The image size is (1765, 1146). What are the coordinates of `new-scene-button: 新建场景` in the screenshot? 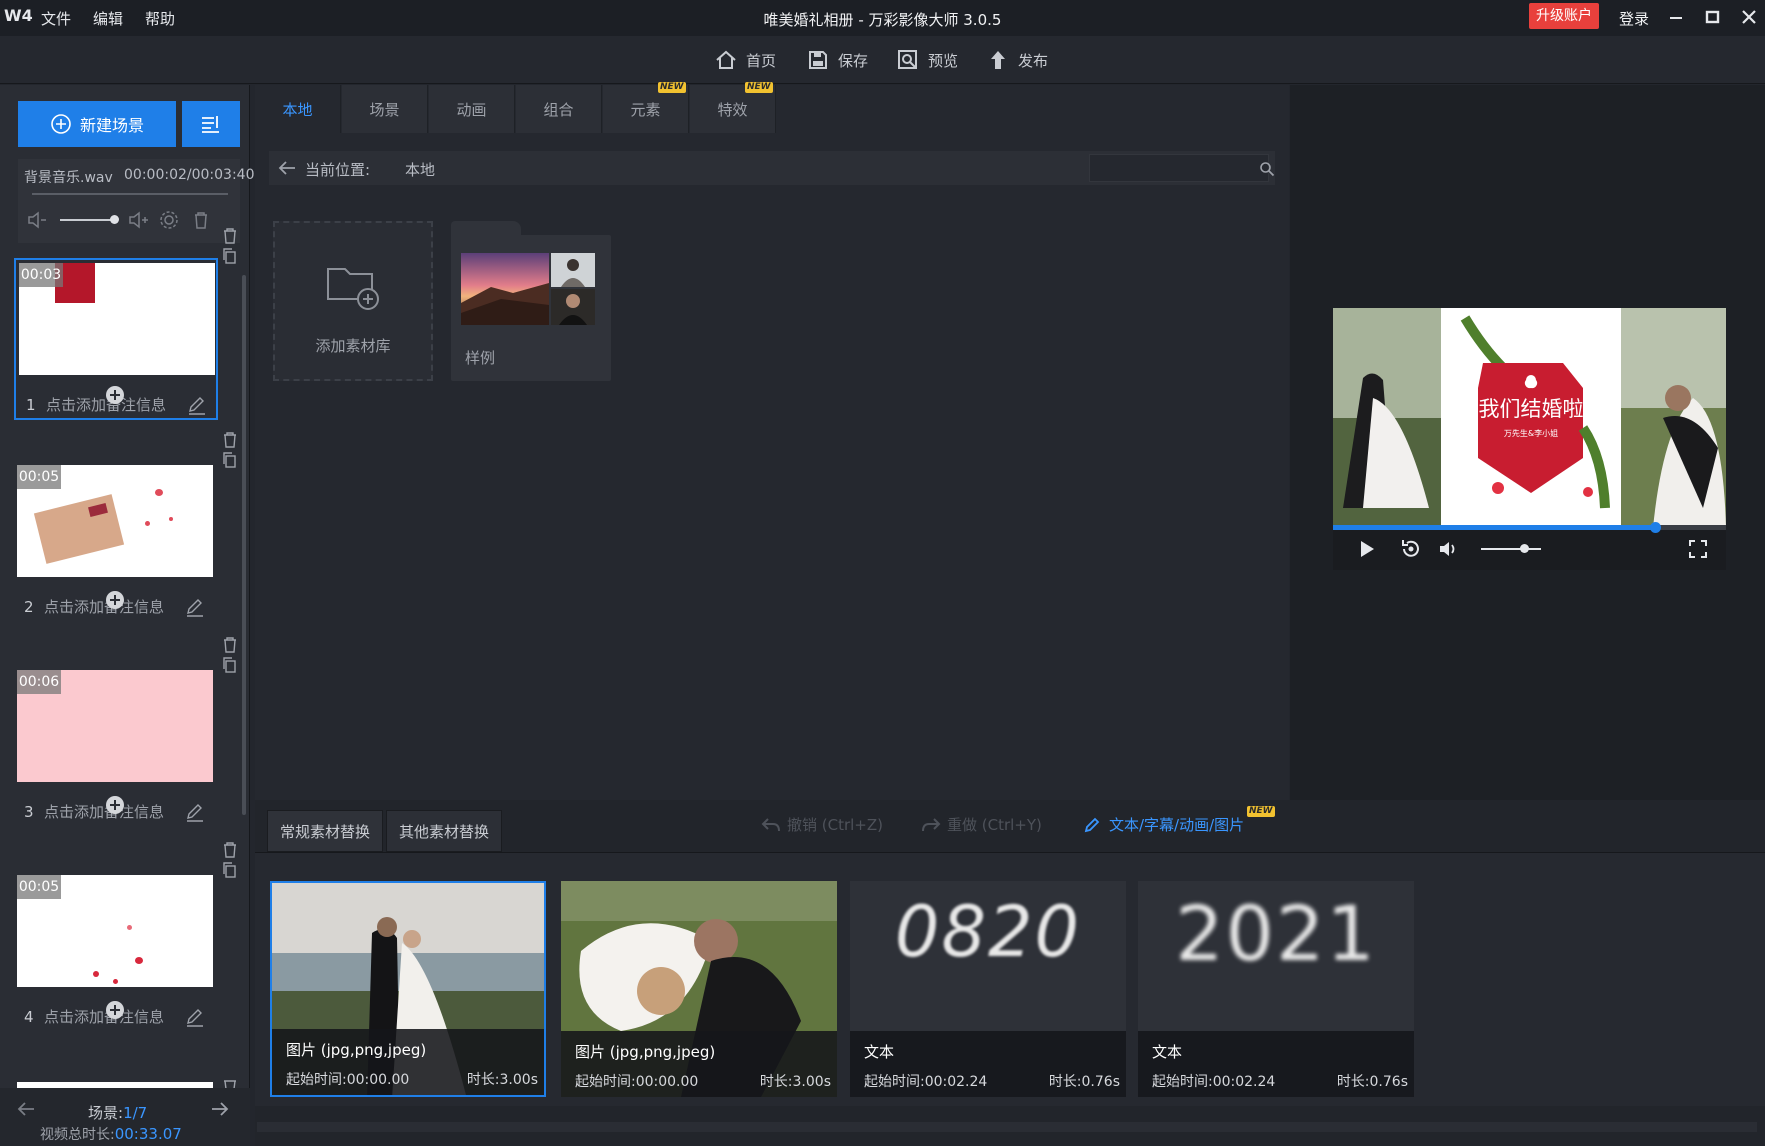 It's located at (97, 124).